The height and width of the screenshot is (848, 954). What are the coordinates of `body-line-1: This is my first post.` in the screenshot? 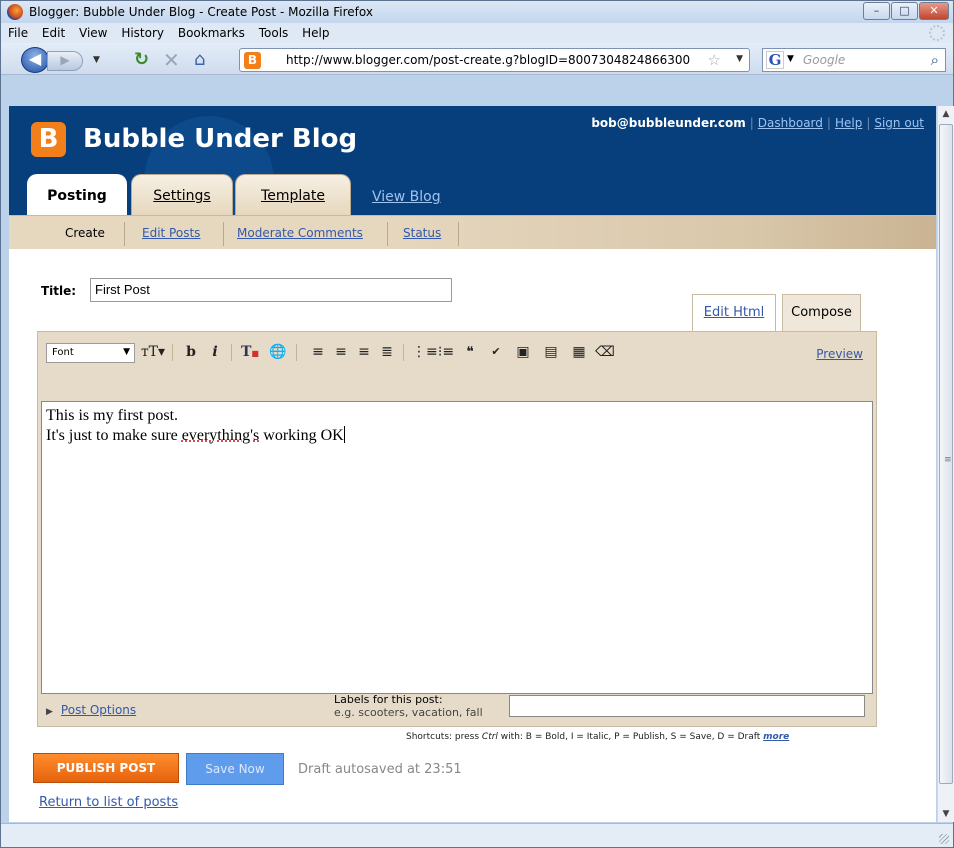 It's located at (112, 415).